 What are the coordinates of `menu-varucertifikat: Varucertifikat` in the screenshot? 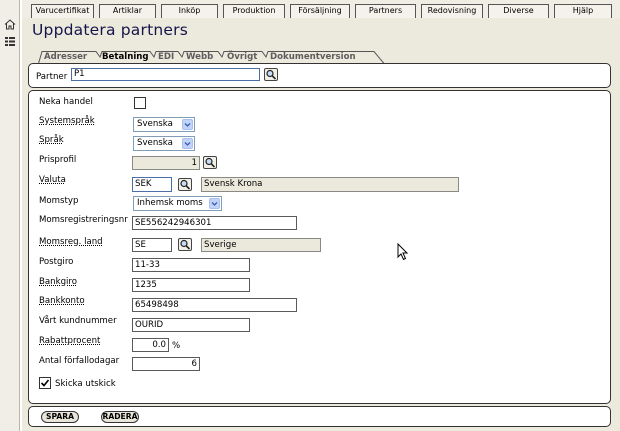 It's located at (62, 11).